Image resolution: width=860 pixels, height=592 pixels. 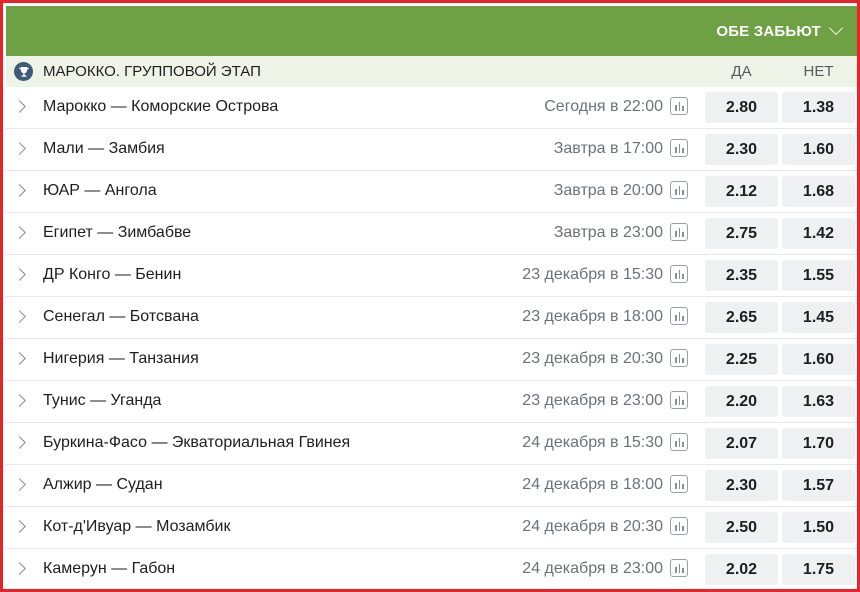 What do you see at coordinates (592, 400) in the screenshot?
I see `match-time: 23 декабря в 23:00` at bounding box center [592, 400].